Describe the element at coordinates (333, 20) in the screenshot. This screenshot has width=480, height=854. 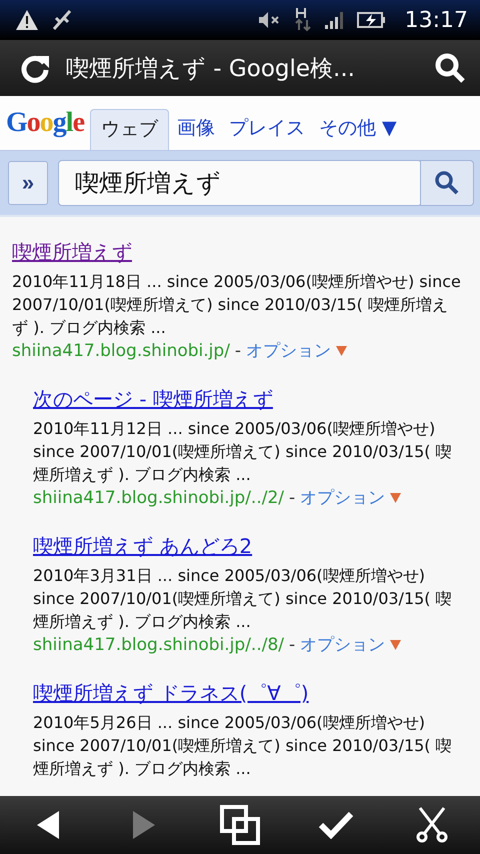
I see `signal-icon` at that location.